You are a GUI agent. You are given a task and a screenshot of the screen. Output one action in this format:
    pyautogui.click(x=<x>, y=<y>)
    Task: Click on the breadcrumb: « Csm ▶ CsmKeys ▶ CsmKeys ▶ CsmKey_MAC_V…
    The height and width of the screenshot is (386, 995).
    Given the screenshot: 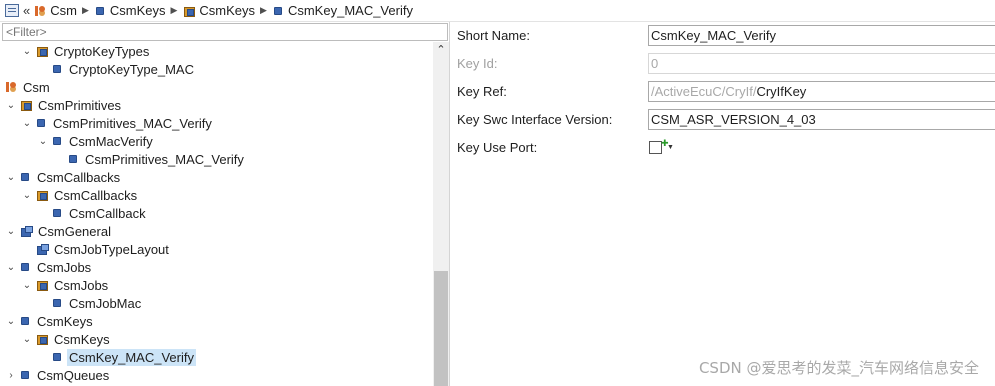 What is the action you would take?
    pyautogui.click(x=497, y=11)
    